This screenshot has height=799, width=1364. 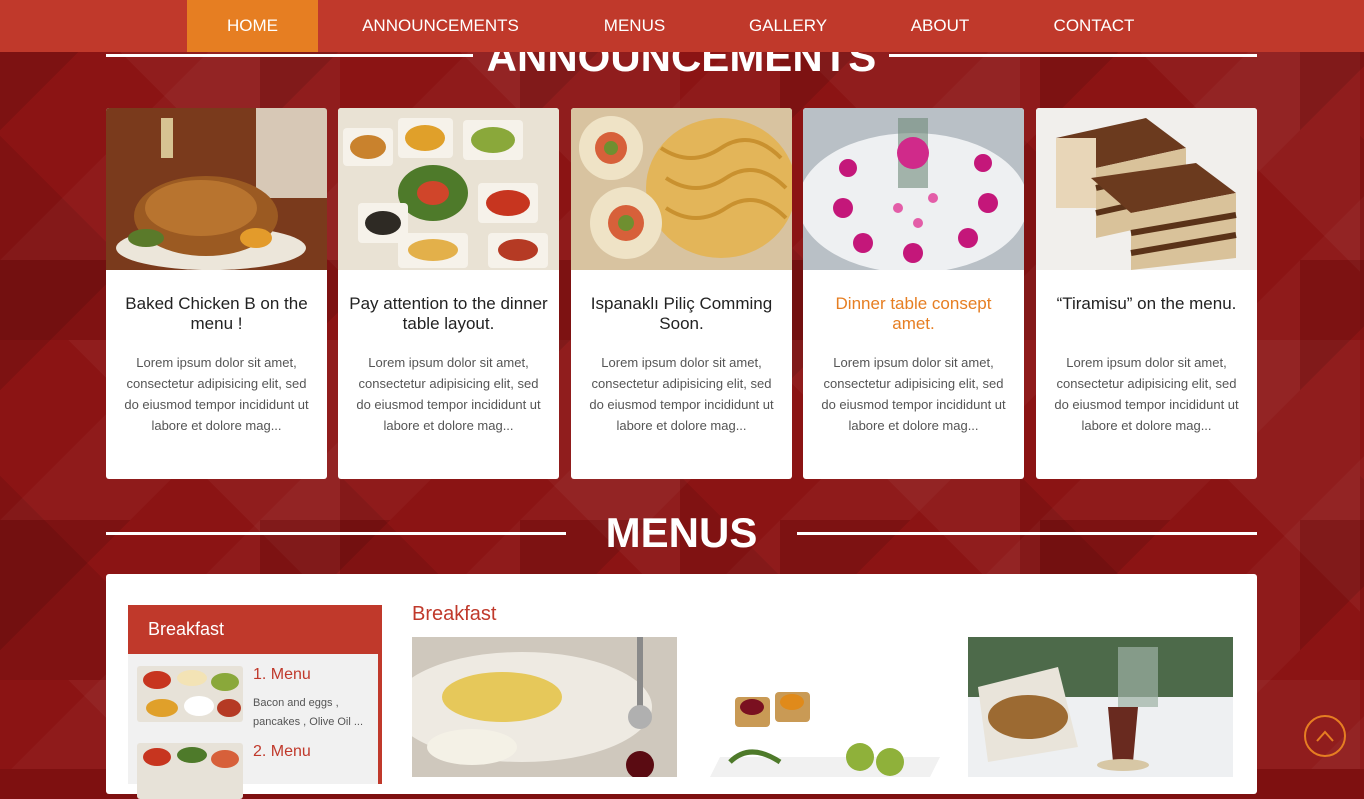 I want to click on pasta-rolls-photo, so click(x=681, y=189).